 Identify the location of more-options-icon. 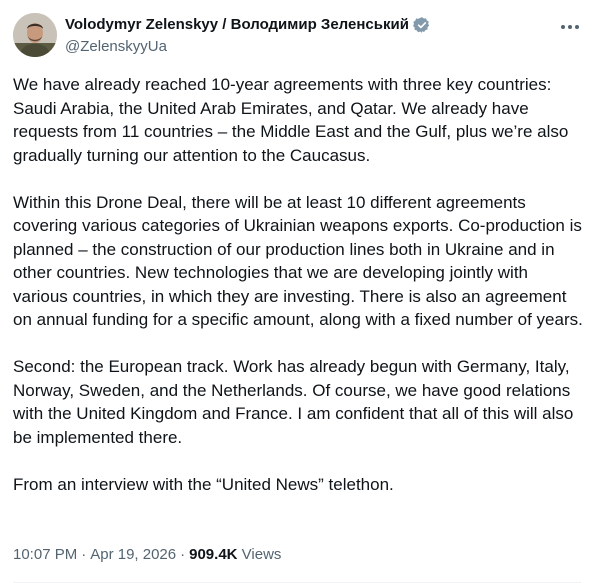
(570, 27).